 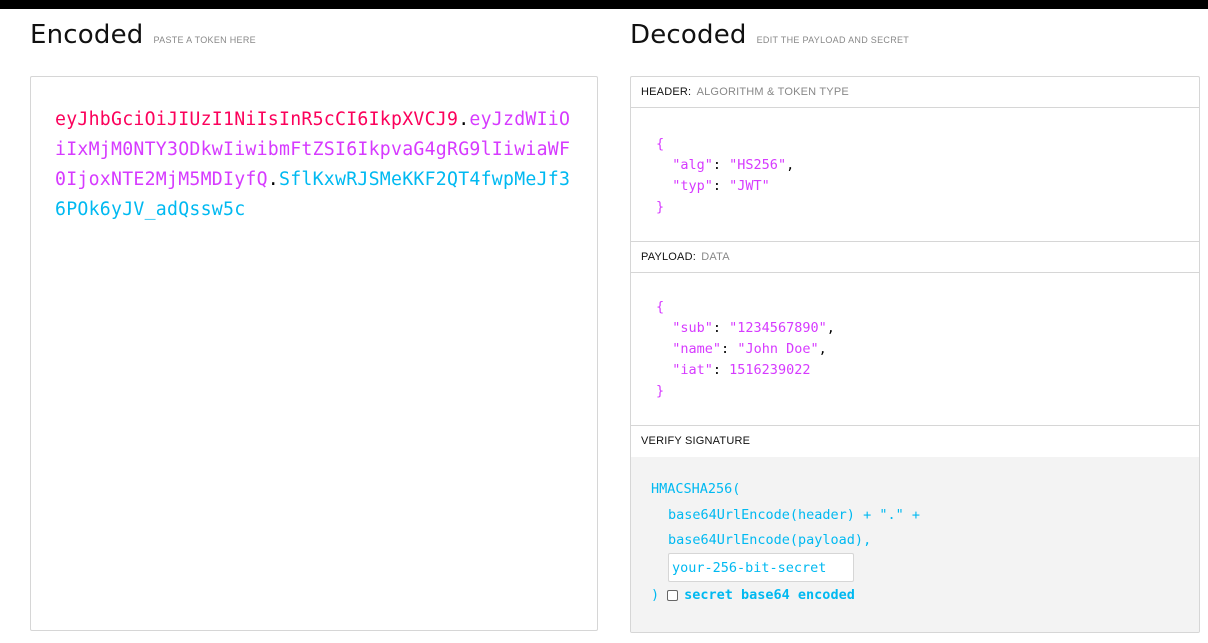 I want to click on json-key: "sub", so click(x=692, y=328).